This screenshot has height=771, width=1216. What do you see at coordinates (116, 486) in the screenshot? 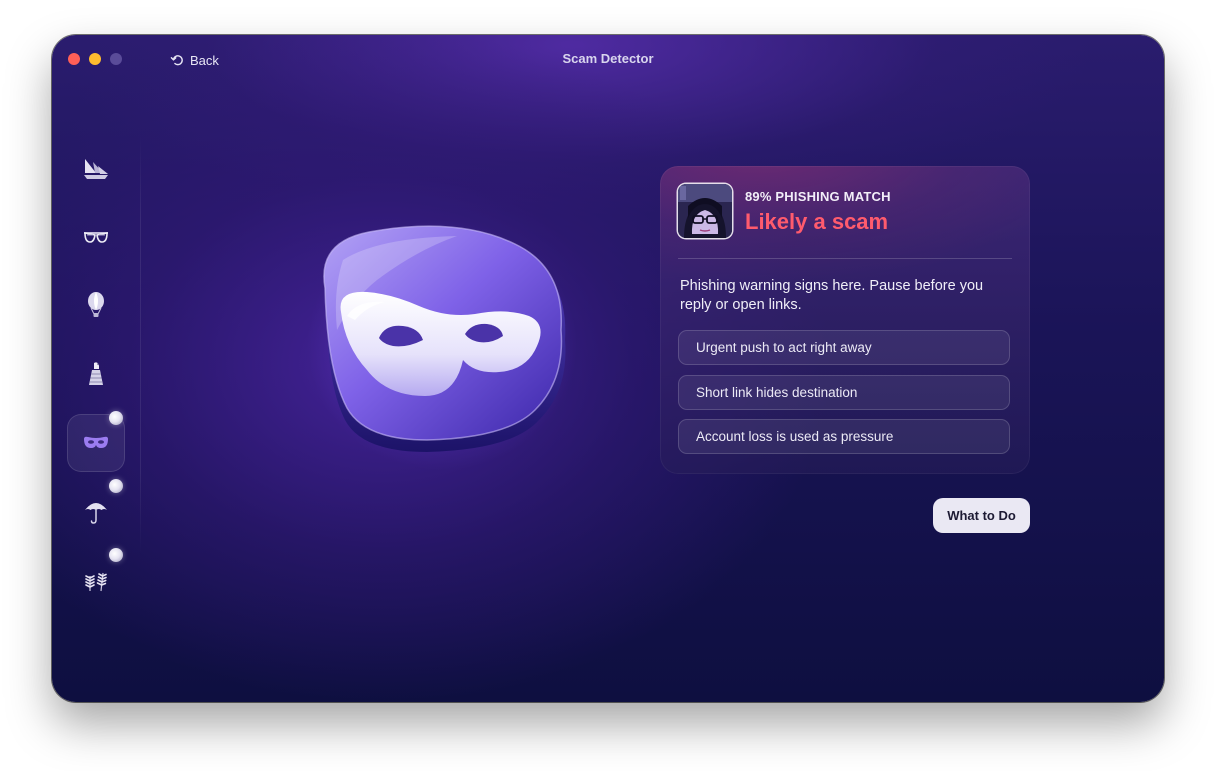
I see `status-dot-umbrella` at bounding box center [116, 486].